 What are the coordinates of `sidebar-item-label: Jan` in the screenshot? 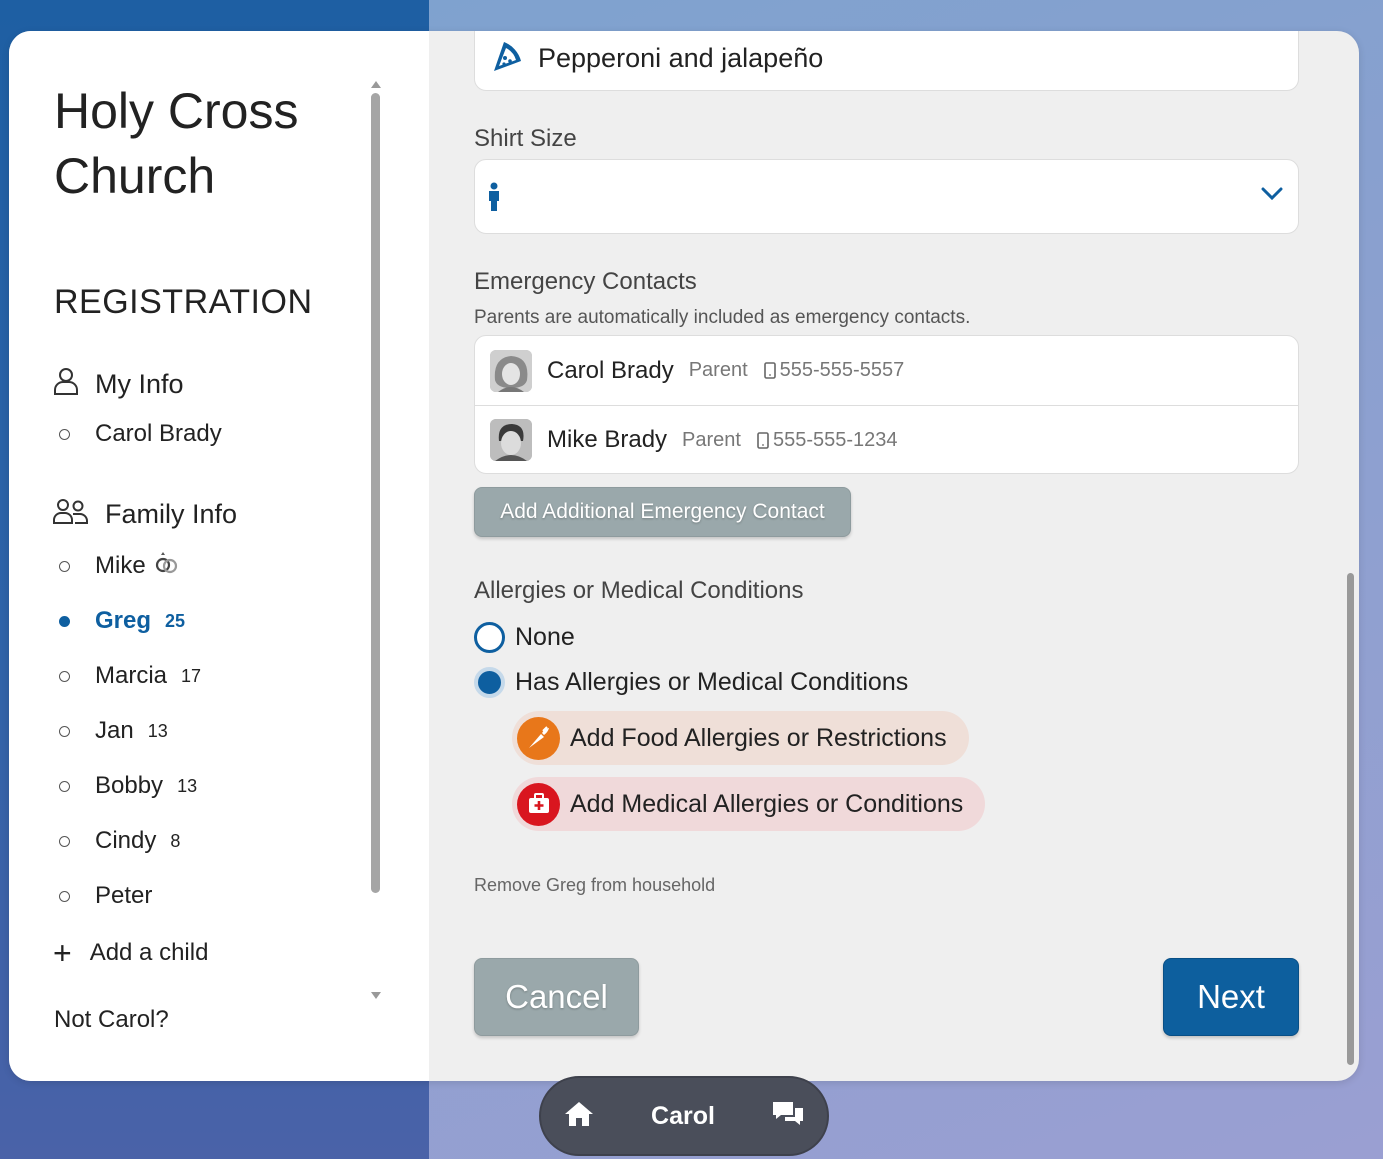 It's located at (114, 730).